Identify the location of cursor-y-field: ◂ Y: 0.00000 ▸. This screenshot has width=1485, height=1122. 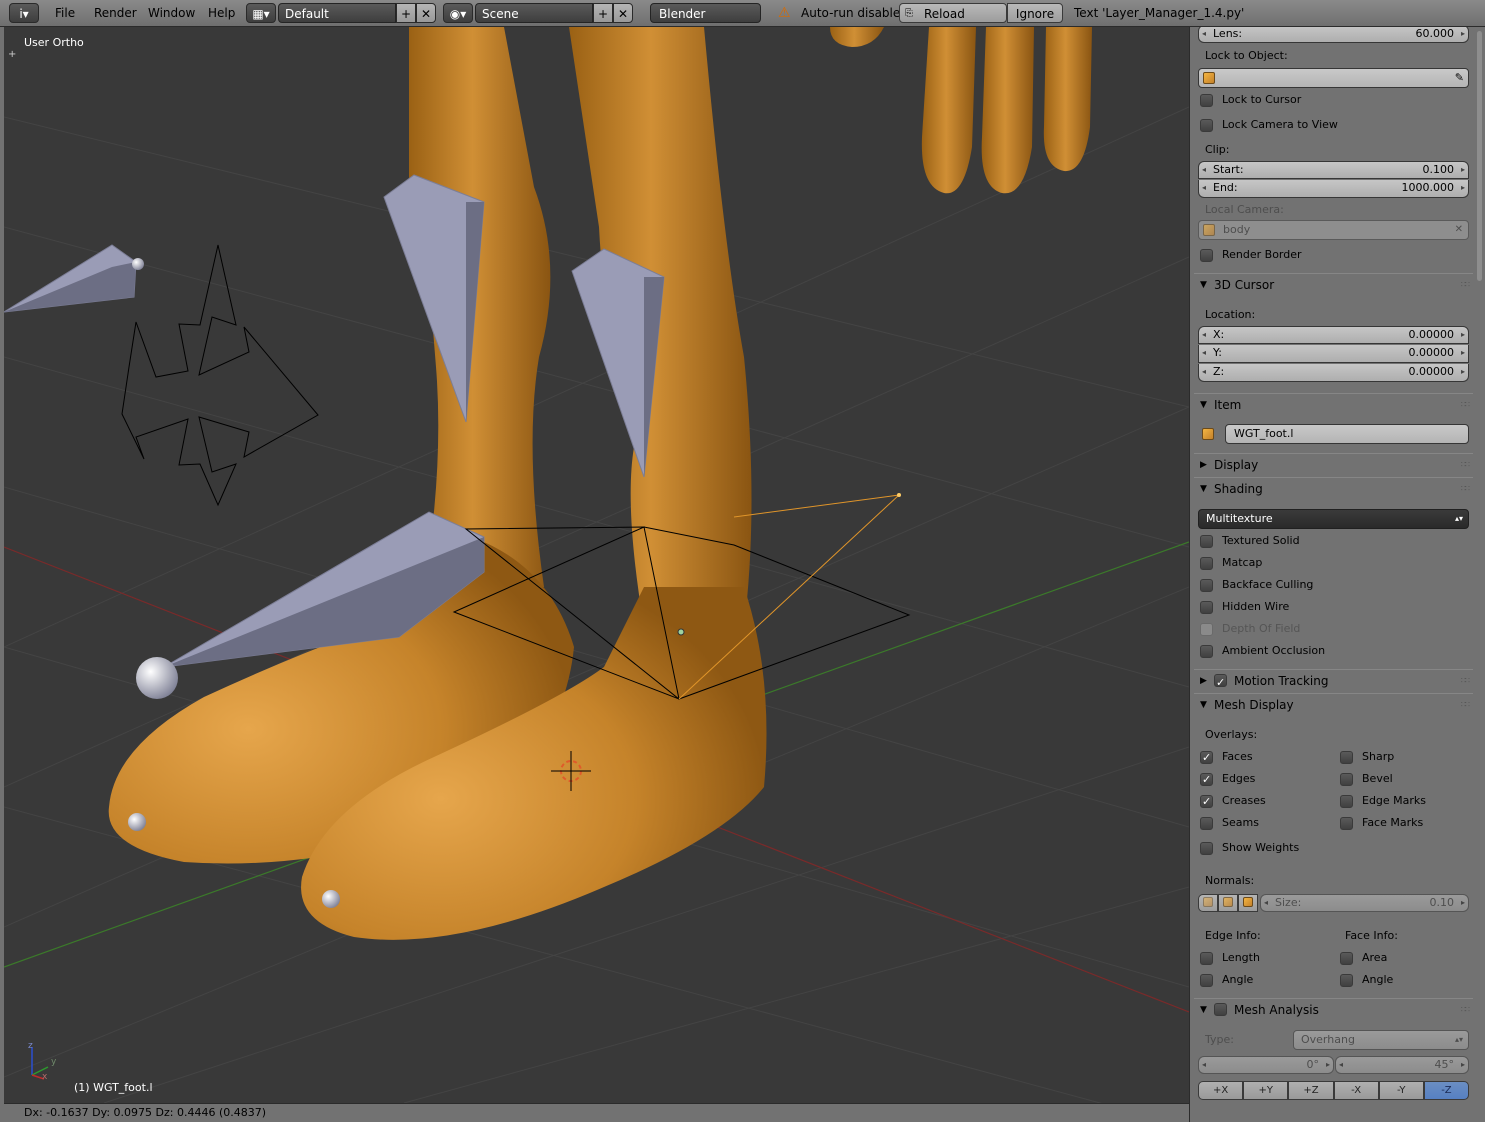
(1333, 354).